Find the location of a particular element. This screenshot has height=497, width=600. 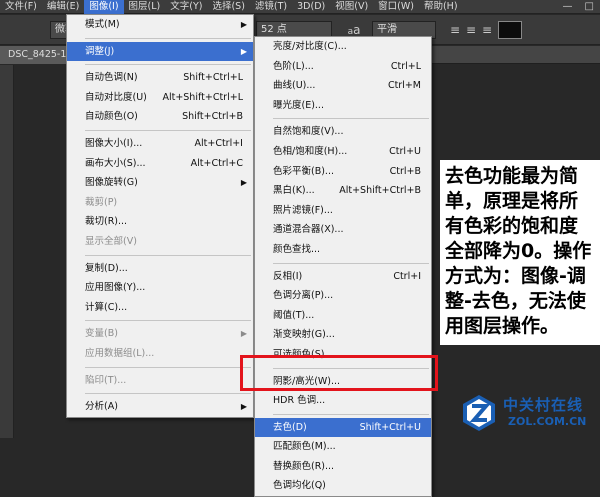

zol-logo-icon is located at coordinates (479, 413).